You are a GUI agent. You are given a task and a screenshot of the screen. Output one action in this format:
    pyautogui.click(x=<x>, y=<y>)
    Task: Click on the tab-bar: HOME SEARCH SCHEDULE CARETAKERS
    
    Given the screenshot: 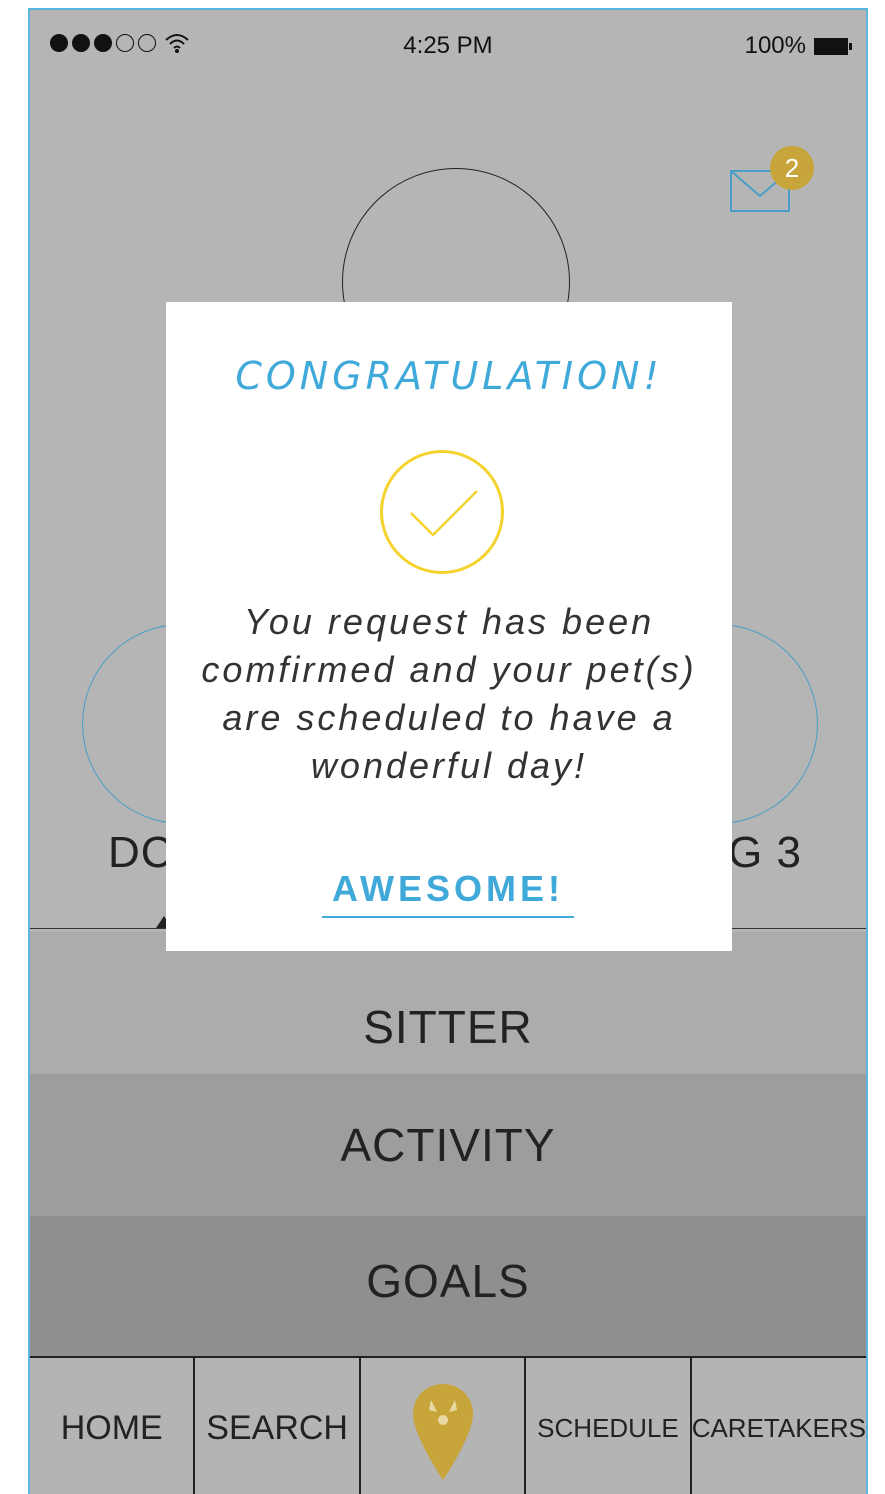 What is the action you would take?
    pyautogui.click(x=448, y=1425)
    